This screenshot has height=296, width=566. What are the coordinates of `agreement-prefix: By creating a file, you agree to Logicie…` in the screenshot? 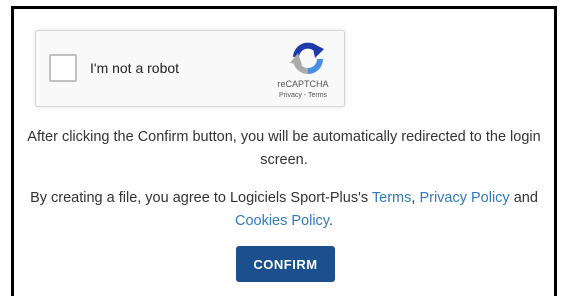 It's located at (201, 198).